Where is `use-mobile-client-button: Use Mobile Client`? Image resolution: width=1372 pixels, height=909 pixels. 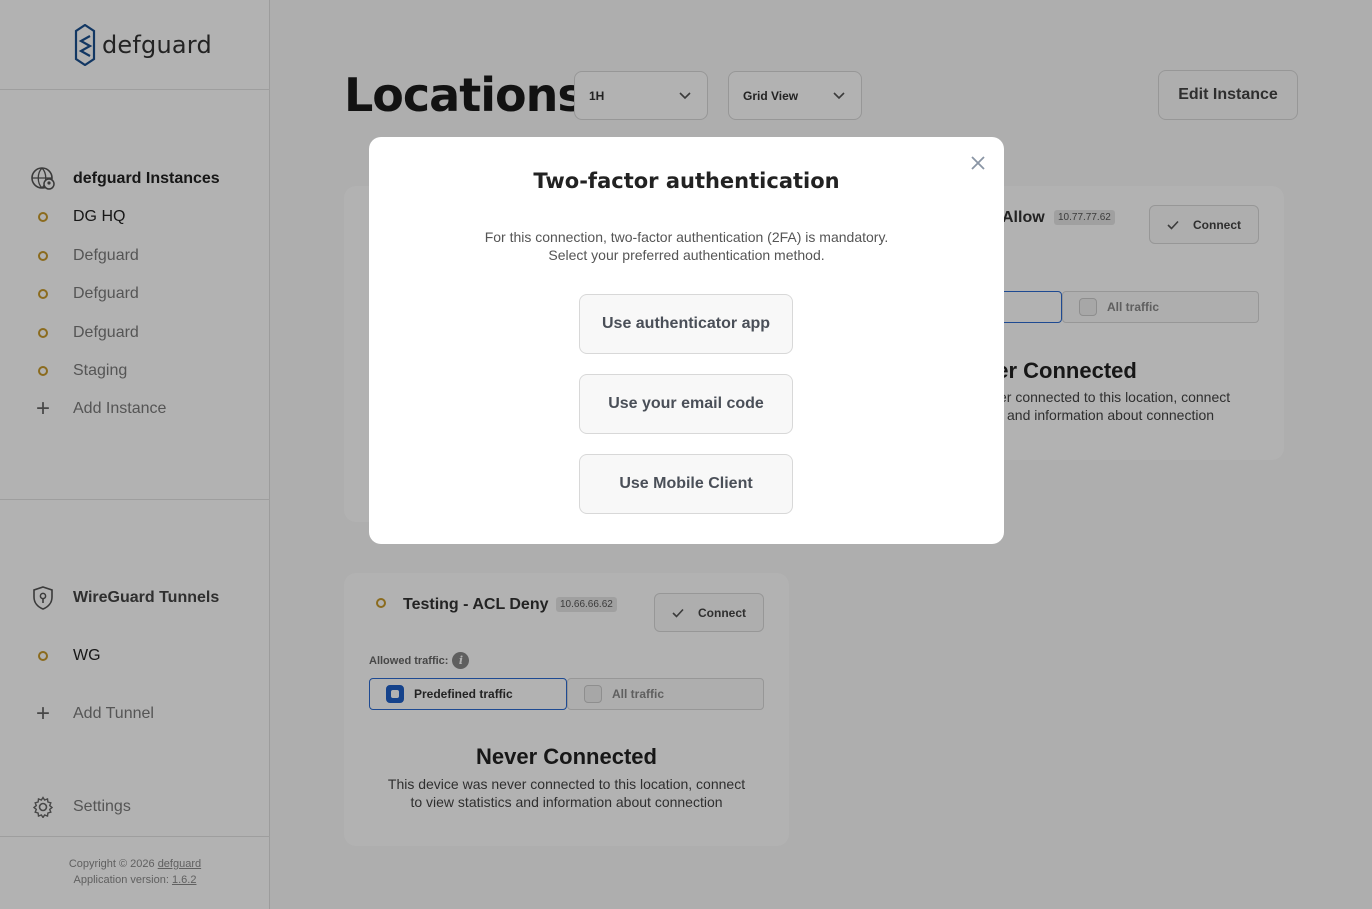
use-mobile-client-button: Use Mobile Client is located at coordinates (686, 484).